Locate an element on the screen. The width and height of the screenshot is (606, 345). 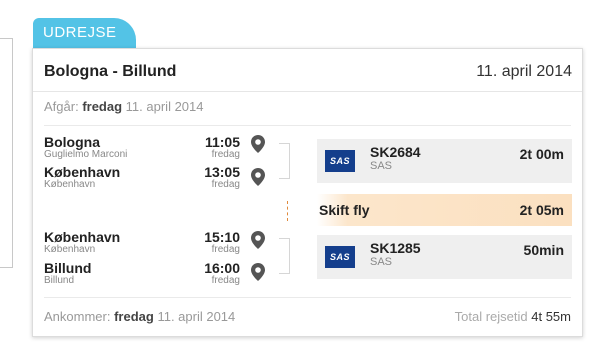
arrival-date: 11. april 2014 is located at coordinates (196, 316).